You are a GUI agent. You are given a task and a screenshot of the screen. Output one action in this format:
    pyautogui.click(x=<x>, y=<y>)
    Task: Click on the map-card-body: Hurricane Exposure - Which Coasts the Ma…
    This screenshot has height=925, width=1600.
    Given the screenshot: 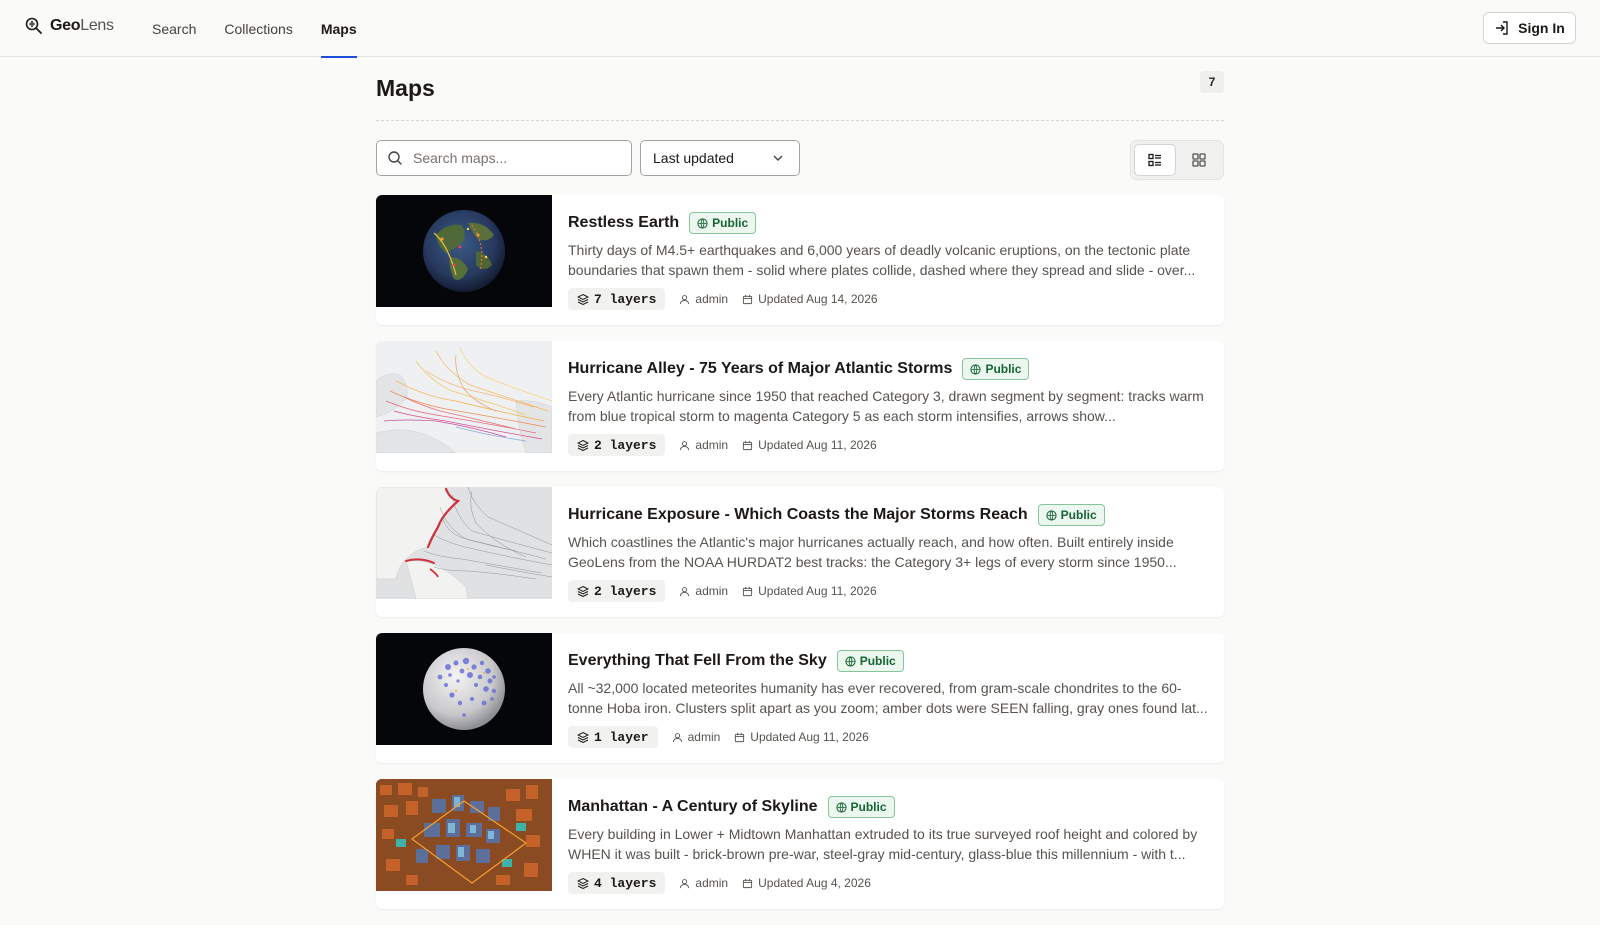 What is the action you would take?
    pyautogui.click(x=888, y=552)
    